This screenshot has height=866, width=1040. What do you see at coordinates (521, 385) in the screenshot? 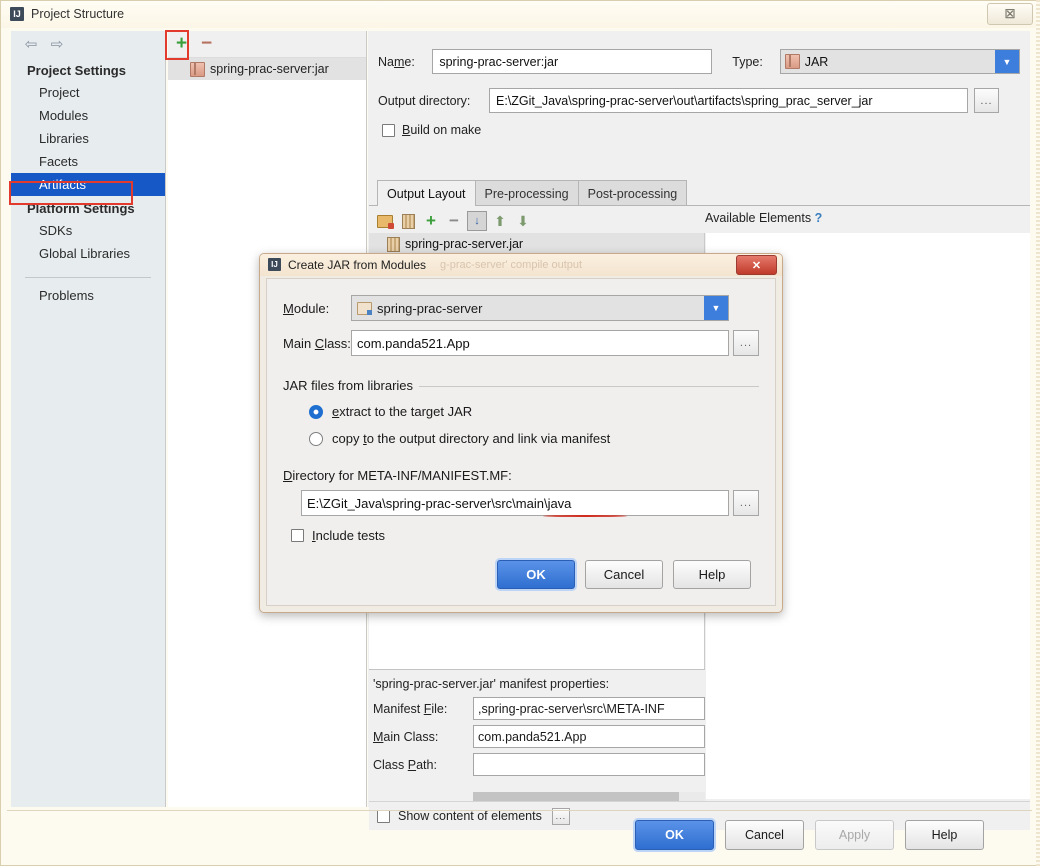
I see `jar-libraries-group: JAR files from libraries` at bounding box center [521, 385].